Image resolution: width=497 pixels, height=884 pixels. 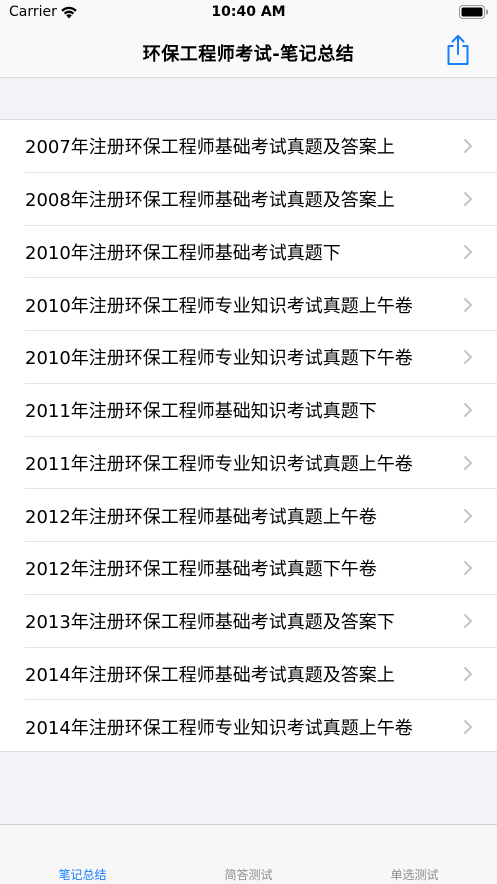 I want to click on list-item: 2014年注册环保工程师专业知识考试真题上午卷, so click(x=248, y=726).